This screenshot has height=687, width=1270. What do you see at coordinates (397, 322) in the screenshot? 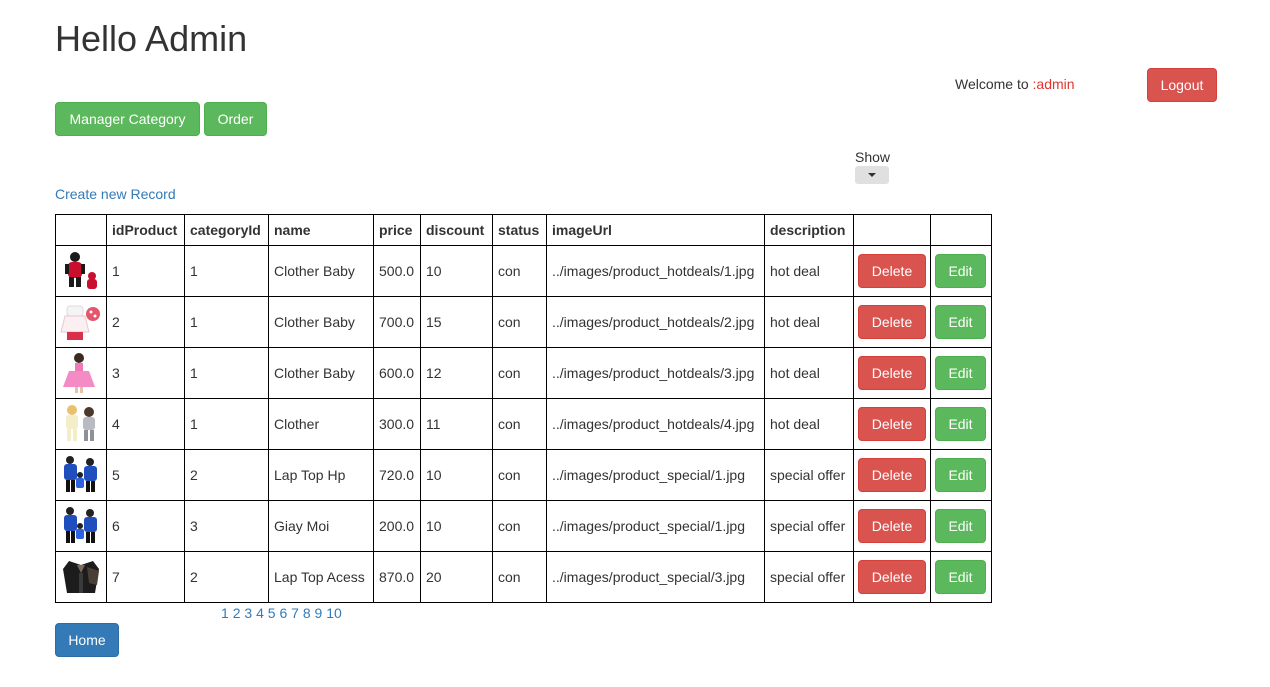
I see `cell-price: 700.0` at bounding box center [397, 322].